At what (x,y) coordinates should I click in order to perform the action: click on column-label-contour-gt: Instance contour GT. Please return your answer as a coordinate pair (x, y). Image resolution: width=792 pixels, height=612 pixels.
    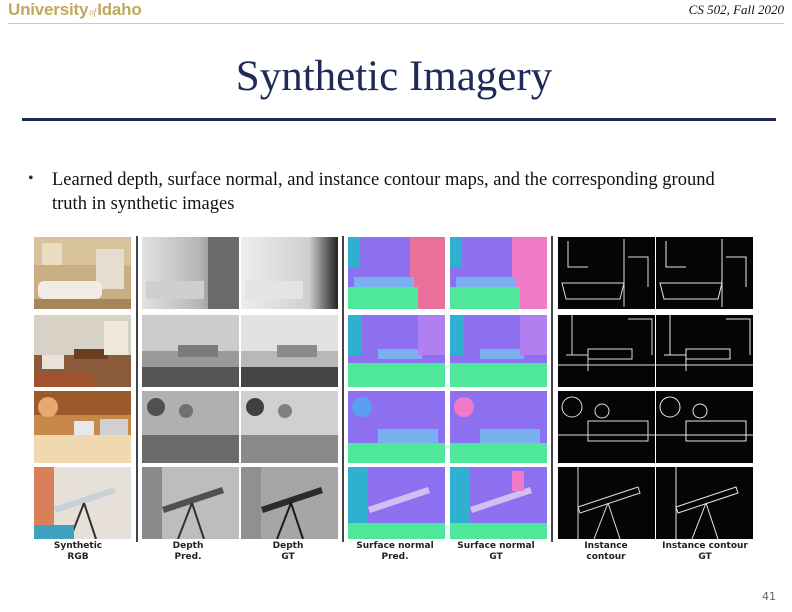
    Looking at the image, I should click on (705, 551).